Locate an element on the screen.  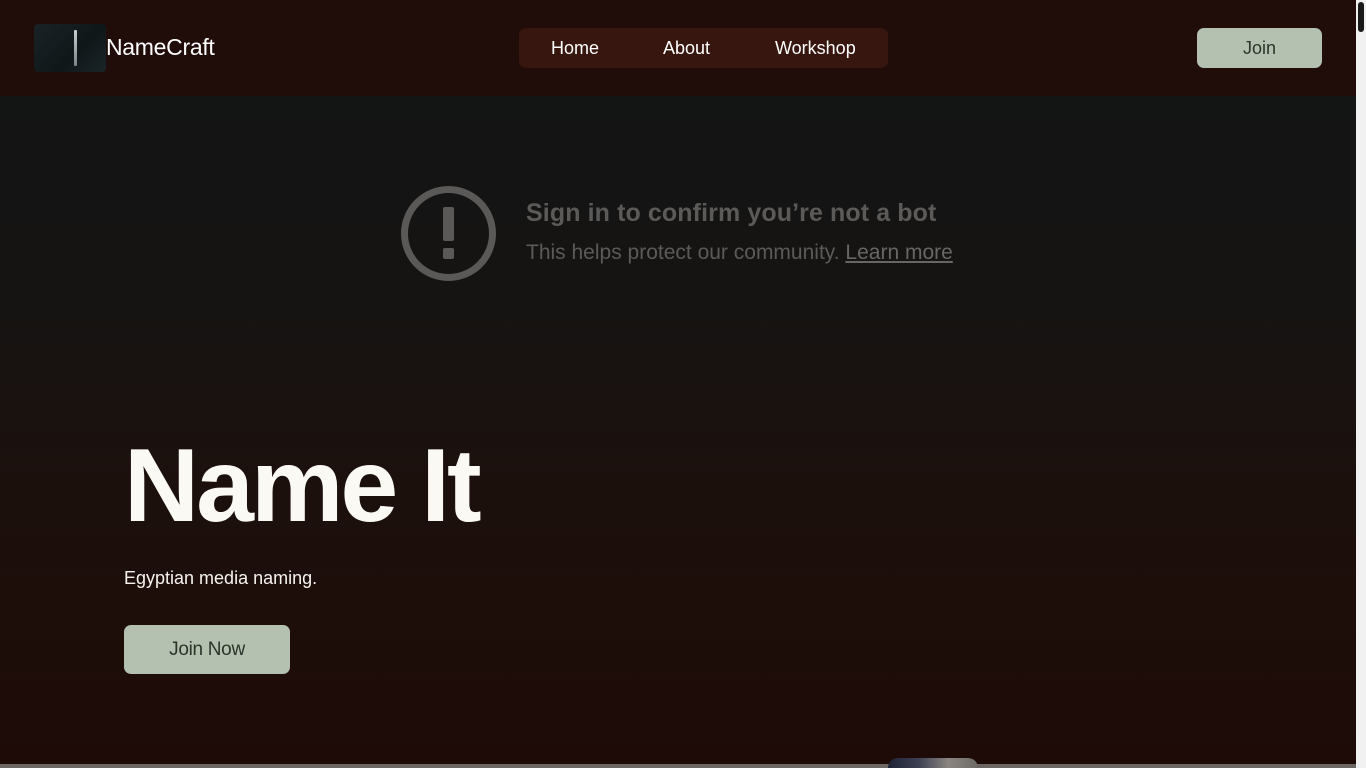
site-header: NameCraft Home About Workshop Join is located at coordinates (678, 48).